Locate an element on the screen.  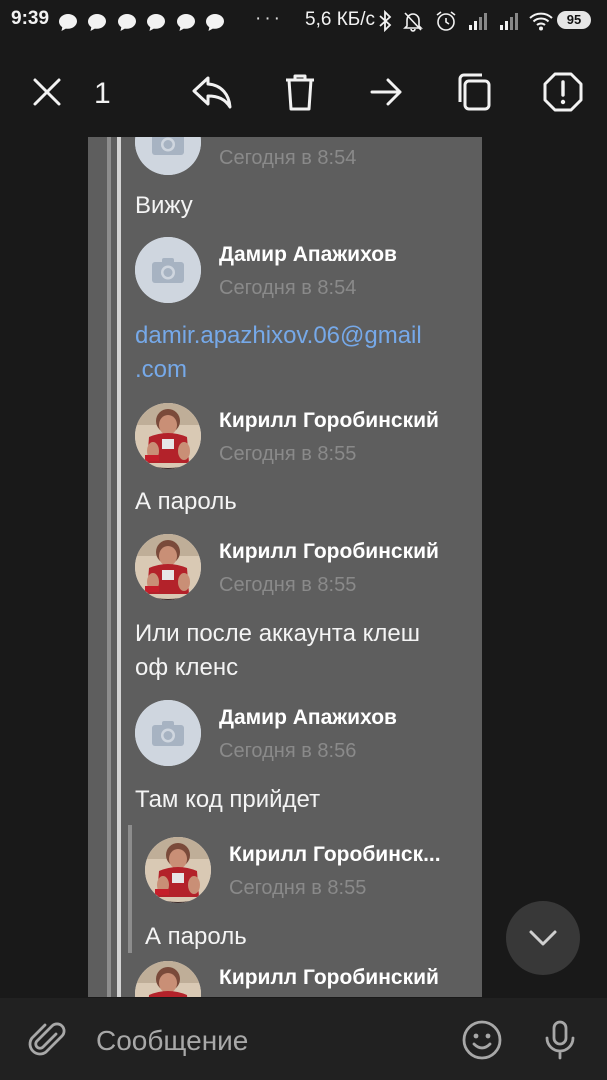
report-icon is located at coordinates (563, 92).